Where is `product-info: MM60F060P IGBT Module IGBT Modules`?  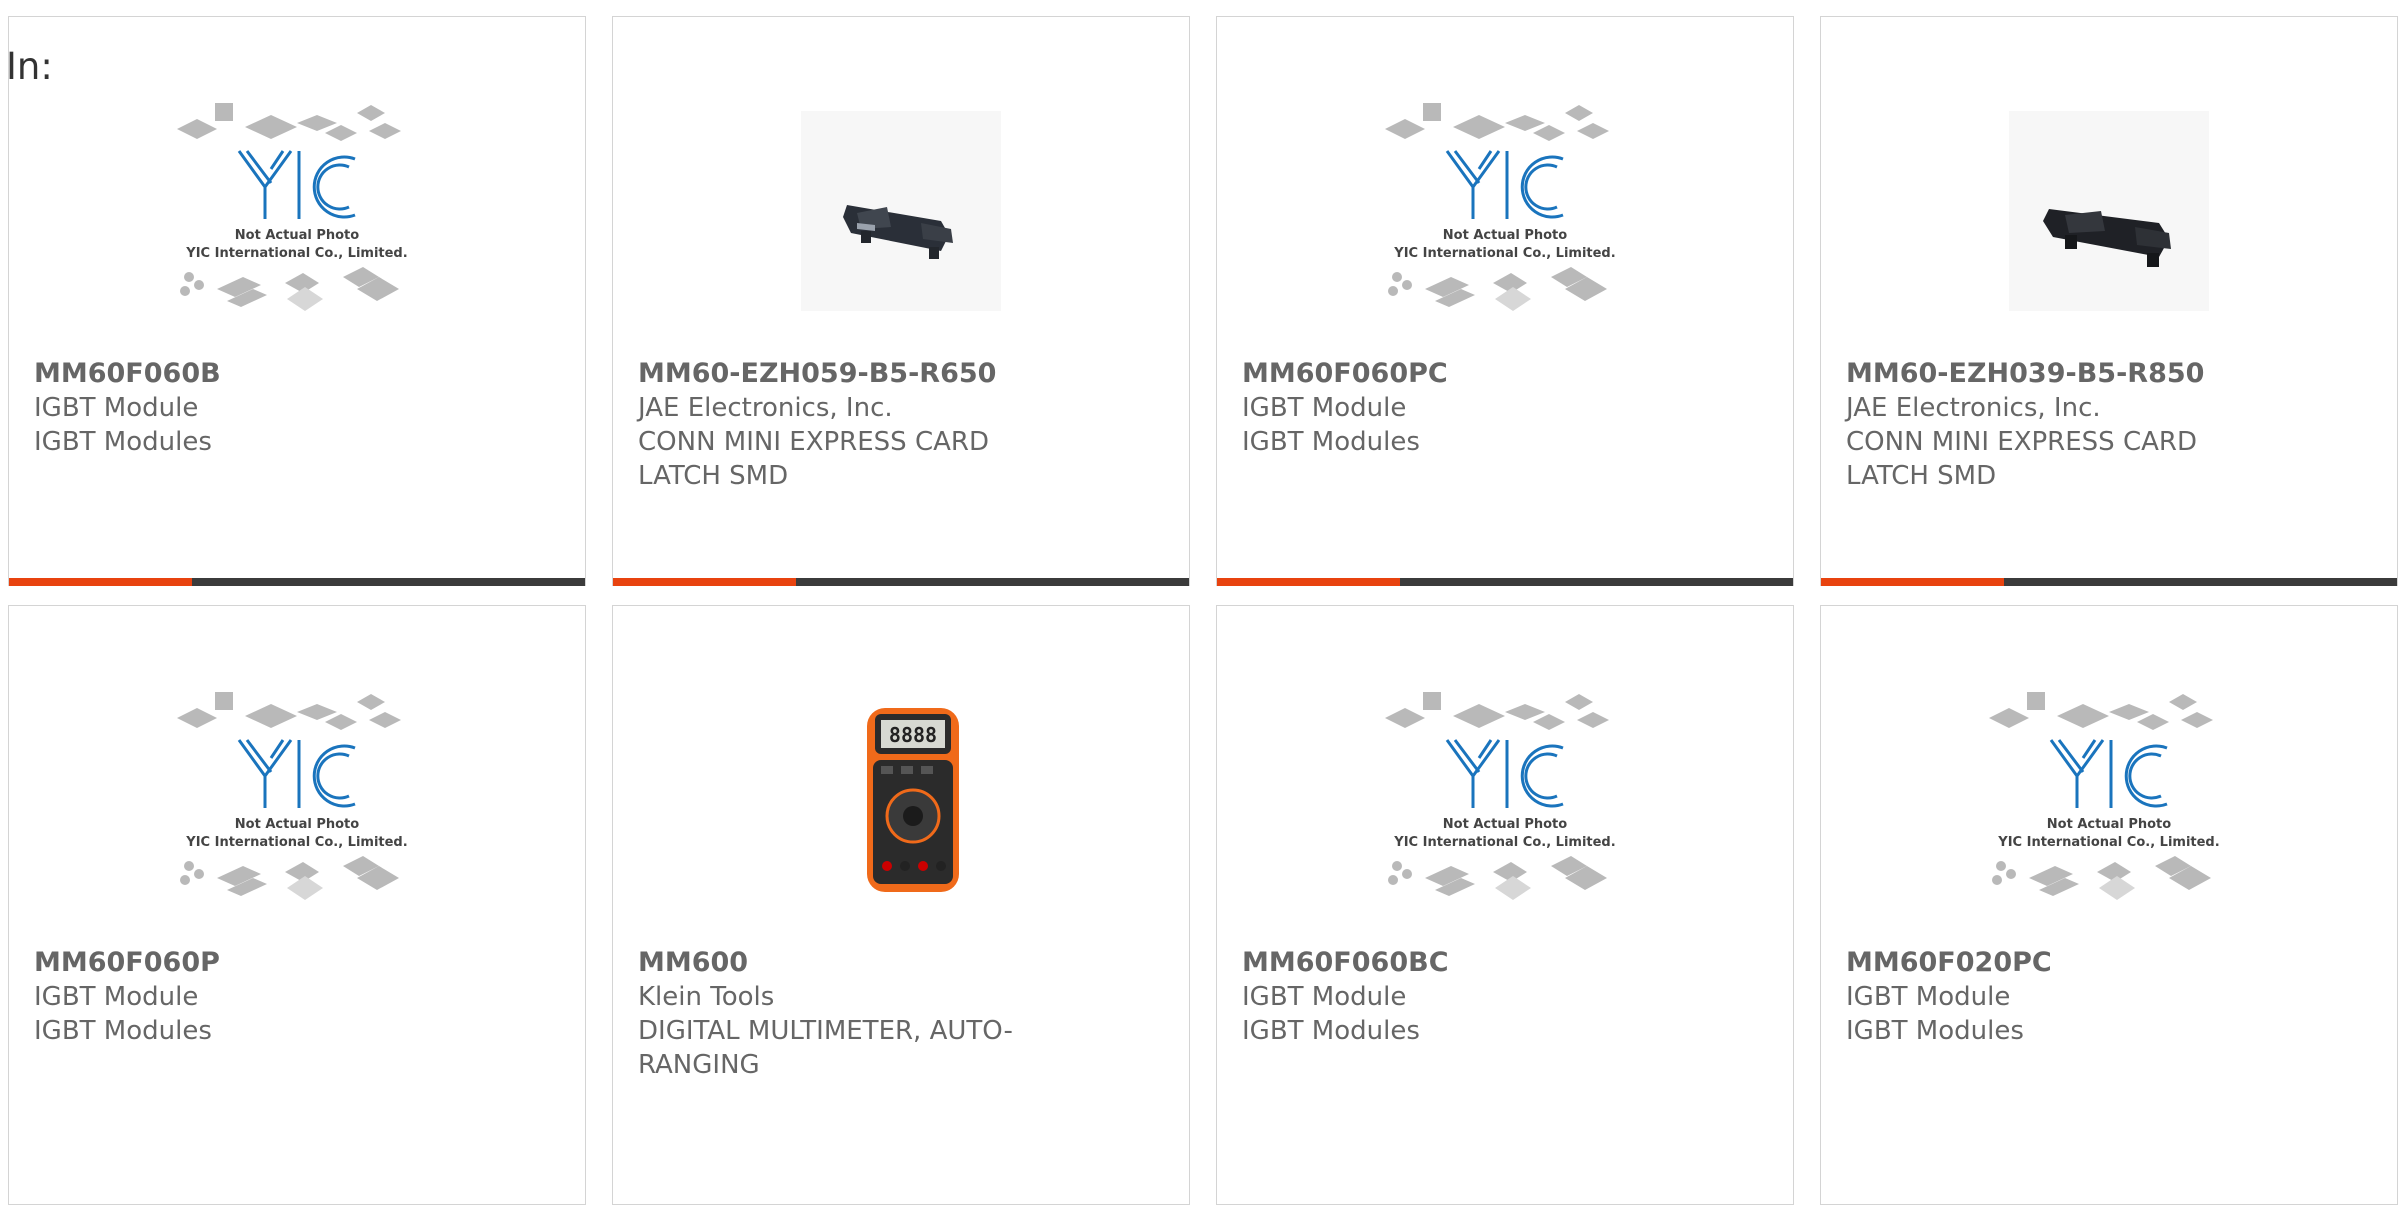
product-info: MM60F060P IGBT Module IGBT Modules is located at coordinates (297, 997).